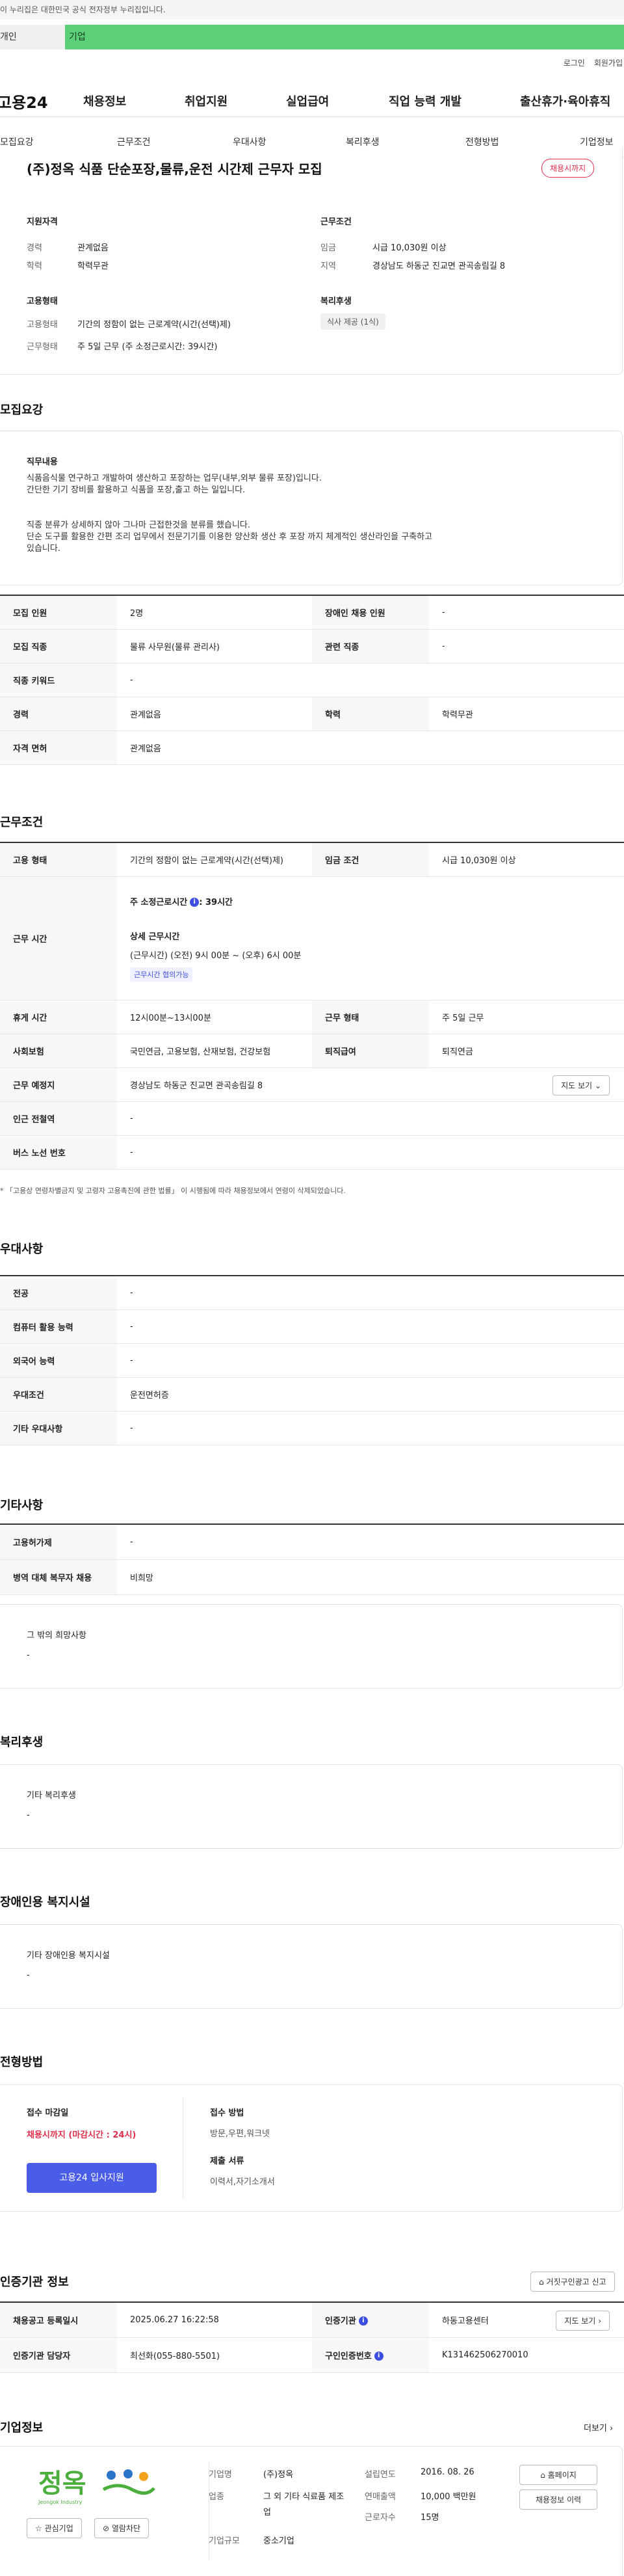 This screenshot has width=624, height=2576. I want to click on negotiable-chip: 근무시간 협의가능, so click(370, 974).